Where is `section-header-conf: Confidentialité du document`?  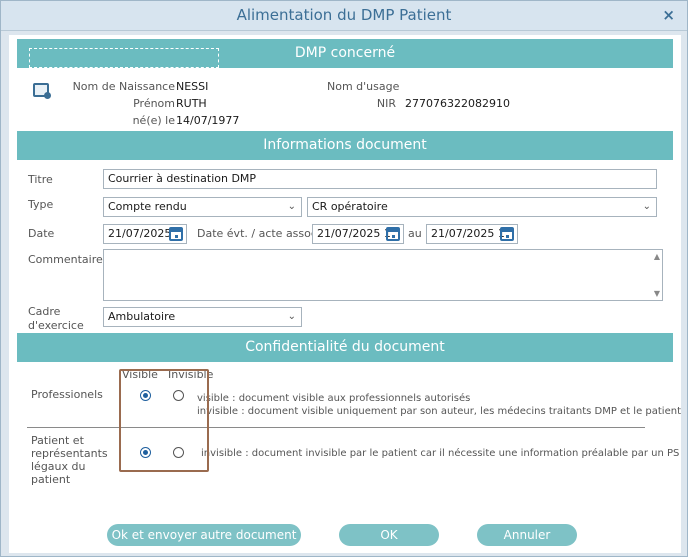
section-header-conf: Confidentialité du document is located at coordinates (345, 347).